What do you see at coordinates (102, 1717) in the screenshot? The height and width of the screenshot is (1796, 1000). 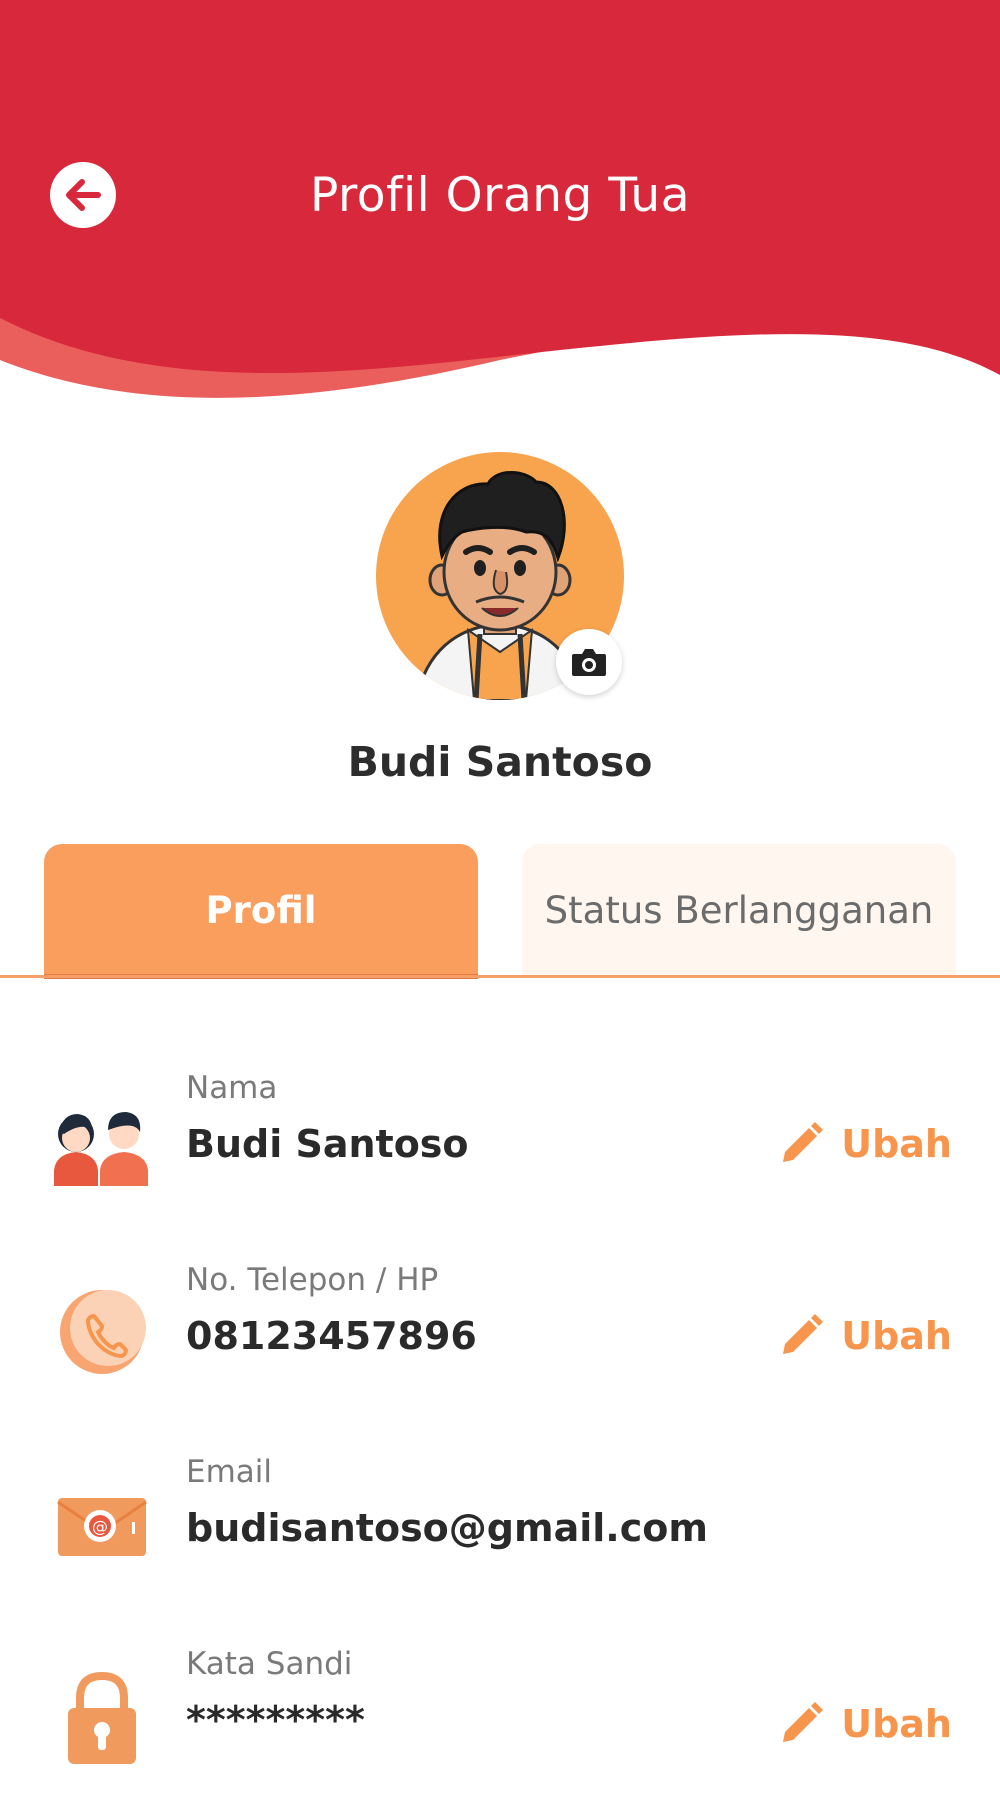 I see `lock-icon` at bounding box center [102, 1717].